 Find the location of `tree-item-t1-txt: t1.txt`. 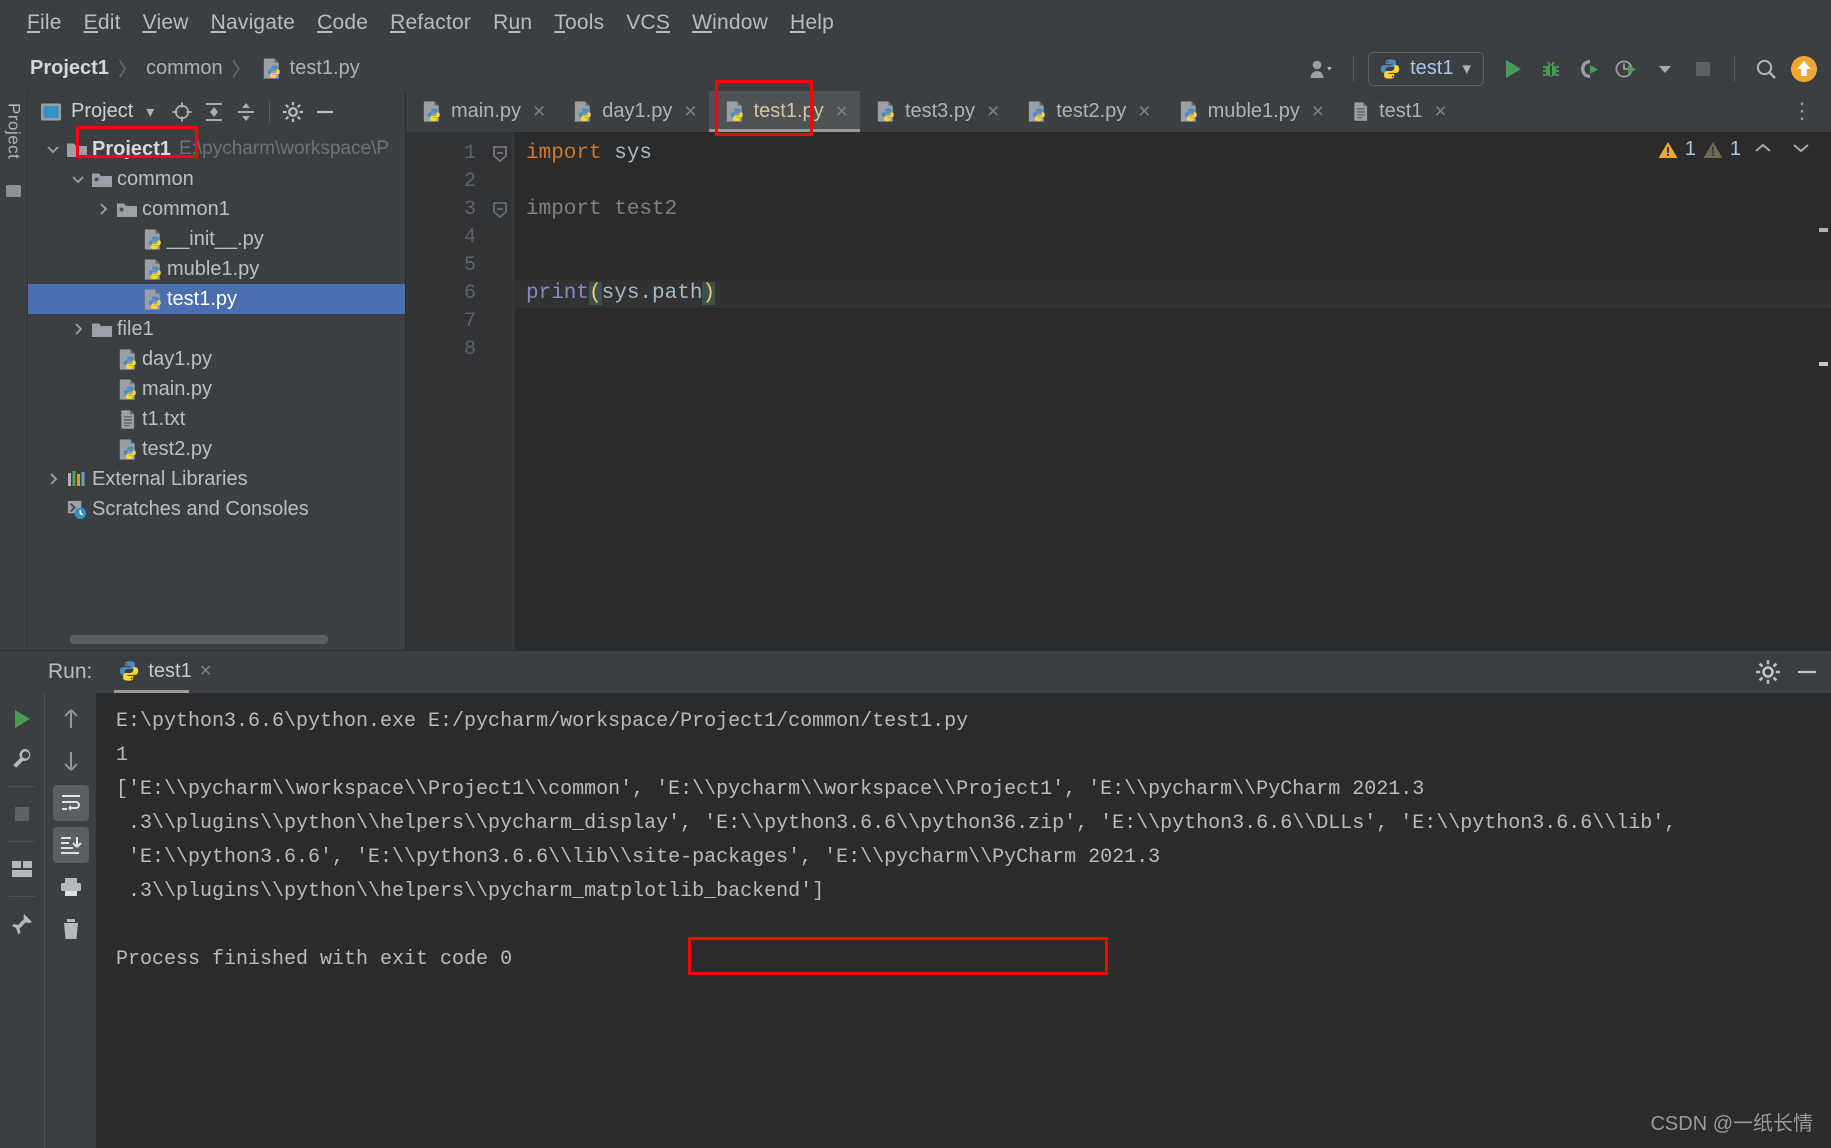

tree-item-t1-txt: t1.txt is located at coordinates (216, 419).